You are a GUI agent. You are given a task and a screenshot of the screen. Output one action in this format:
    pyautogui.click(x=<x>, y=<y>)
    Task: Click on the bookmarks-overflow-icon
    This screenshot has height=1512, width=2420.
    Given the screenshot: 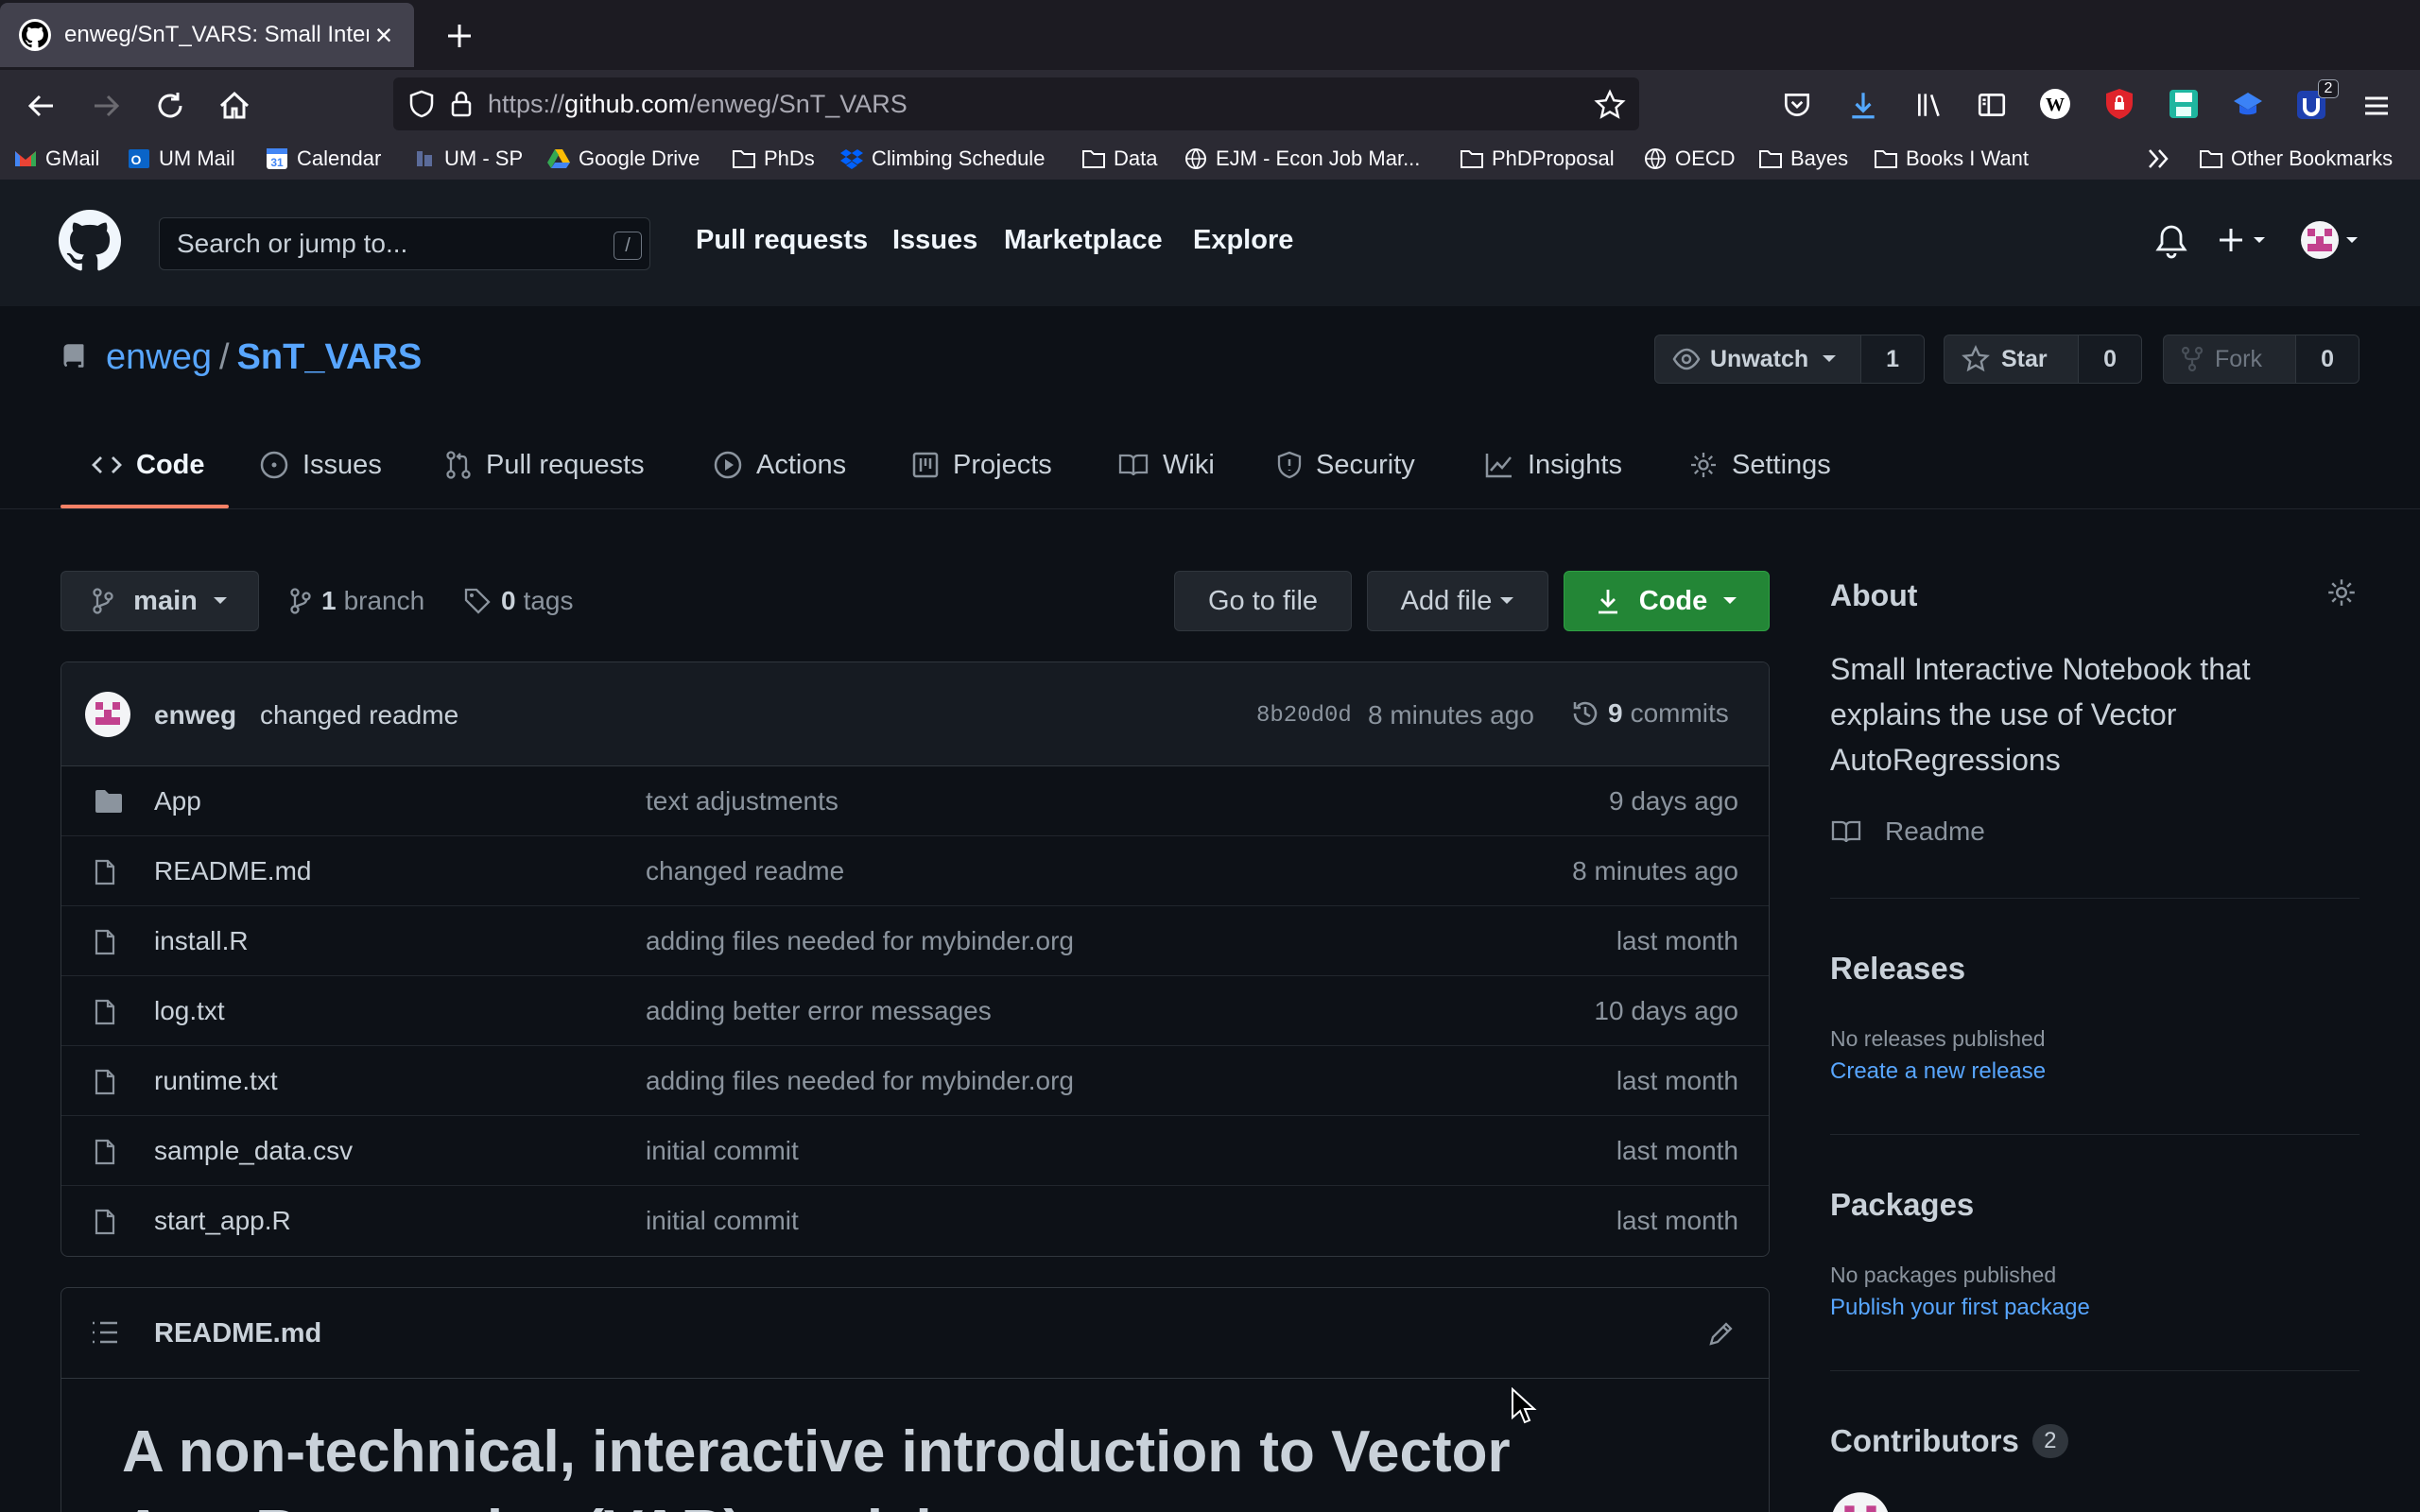 What is the action you would take?
    pyautogui.click(x=2159, y=159)
    